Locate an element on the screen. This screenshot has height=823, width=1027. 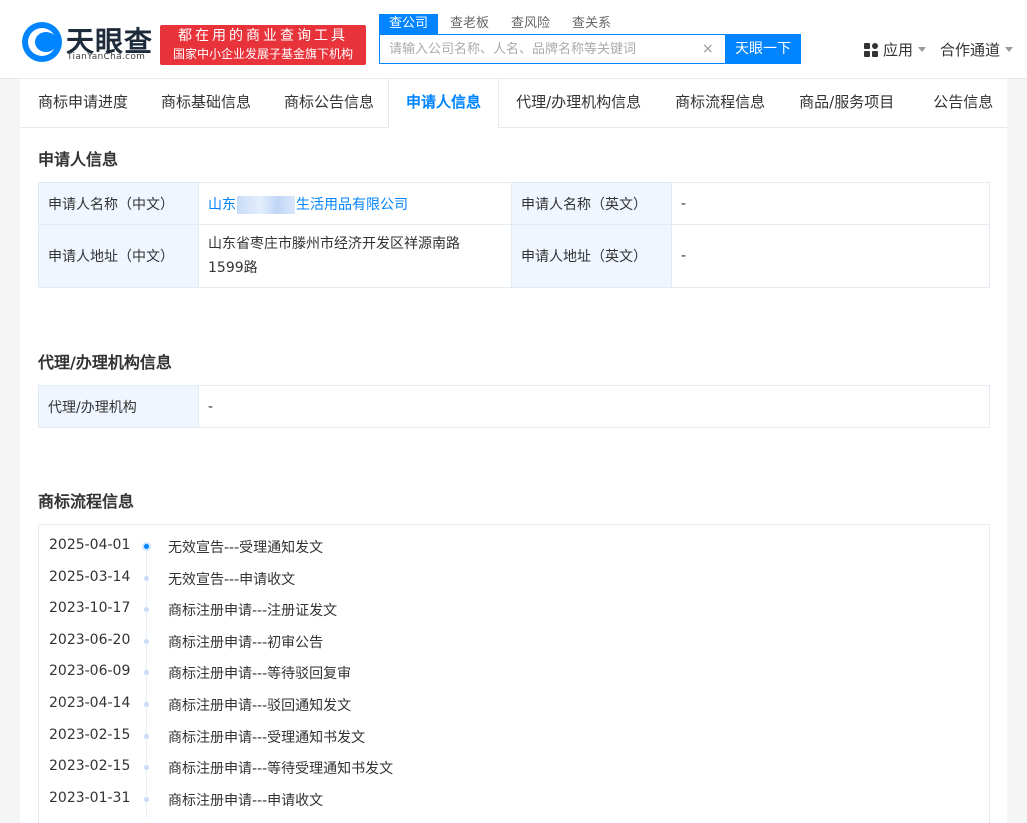
timeline-item: 2025-04-01 无效宣告---受理通知发文 is located at coordinates (514, 547).